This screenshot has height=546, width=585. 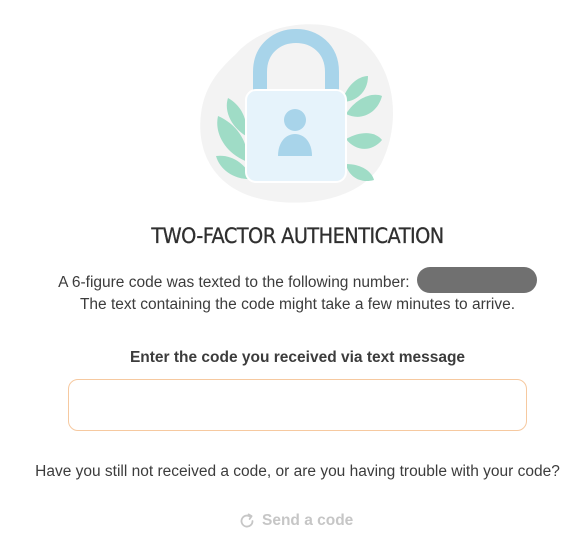 What do you see at coordinates (297, 236) in the screenshot?
I see `page-title: TWO-FACTOR AUTHENTICATION` at bounding box center [297, 236].